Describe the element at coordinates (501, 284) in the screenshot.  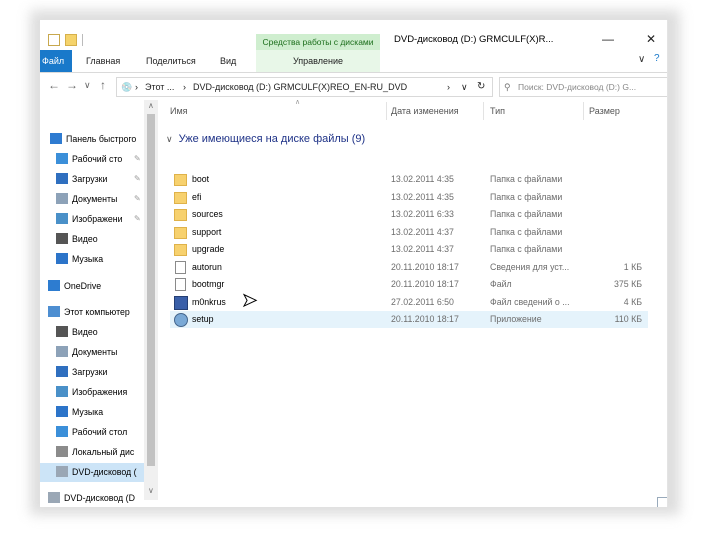
I see `file-type: Файл` at that location.